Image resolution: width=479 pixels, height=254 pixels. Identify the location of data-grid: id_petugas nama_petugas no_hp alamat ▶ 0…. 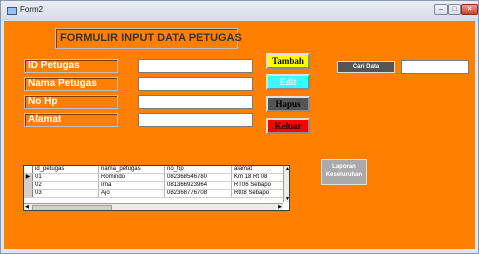
(156, 188).